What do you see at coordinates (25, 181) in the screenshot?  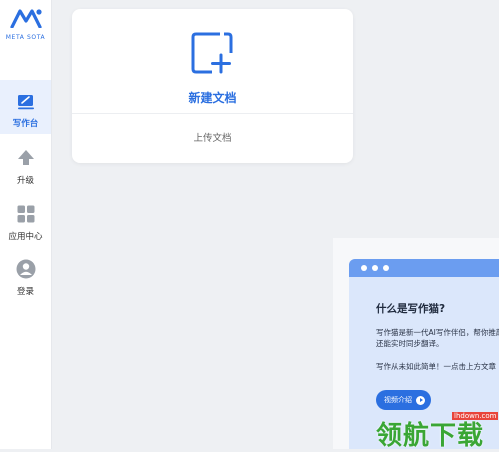 I see `nav-label-upgrade: 升级` at bounding box center [25, 181].